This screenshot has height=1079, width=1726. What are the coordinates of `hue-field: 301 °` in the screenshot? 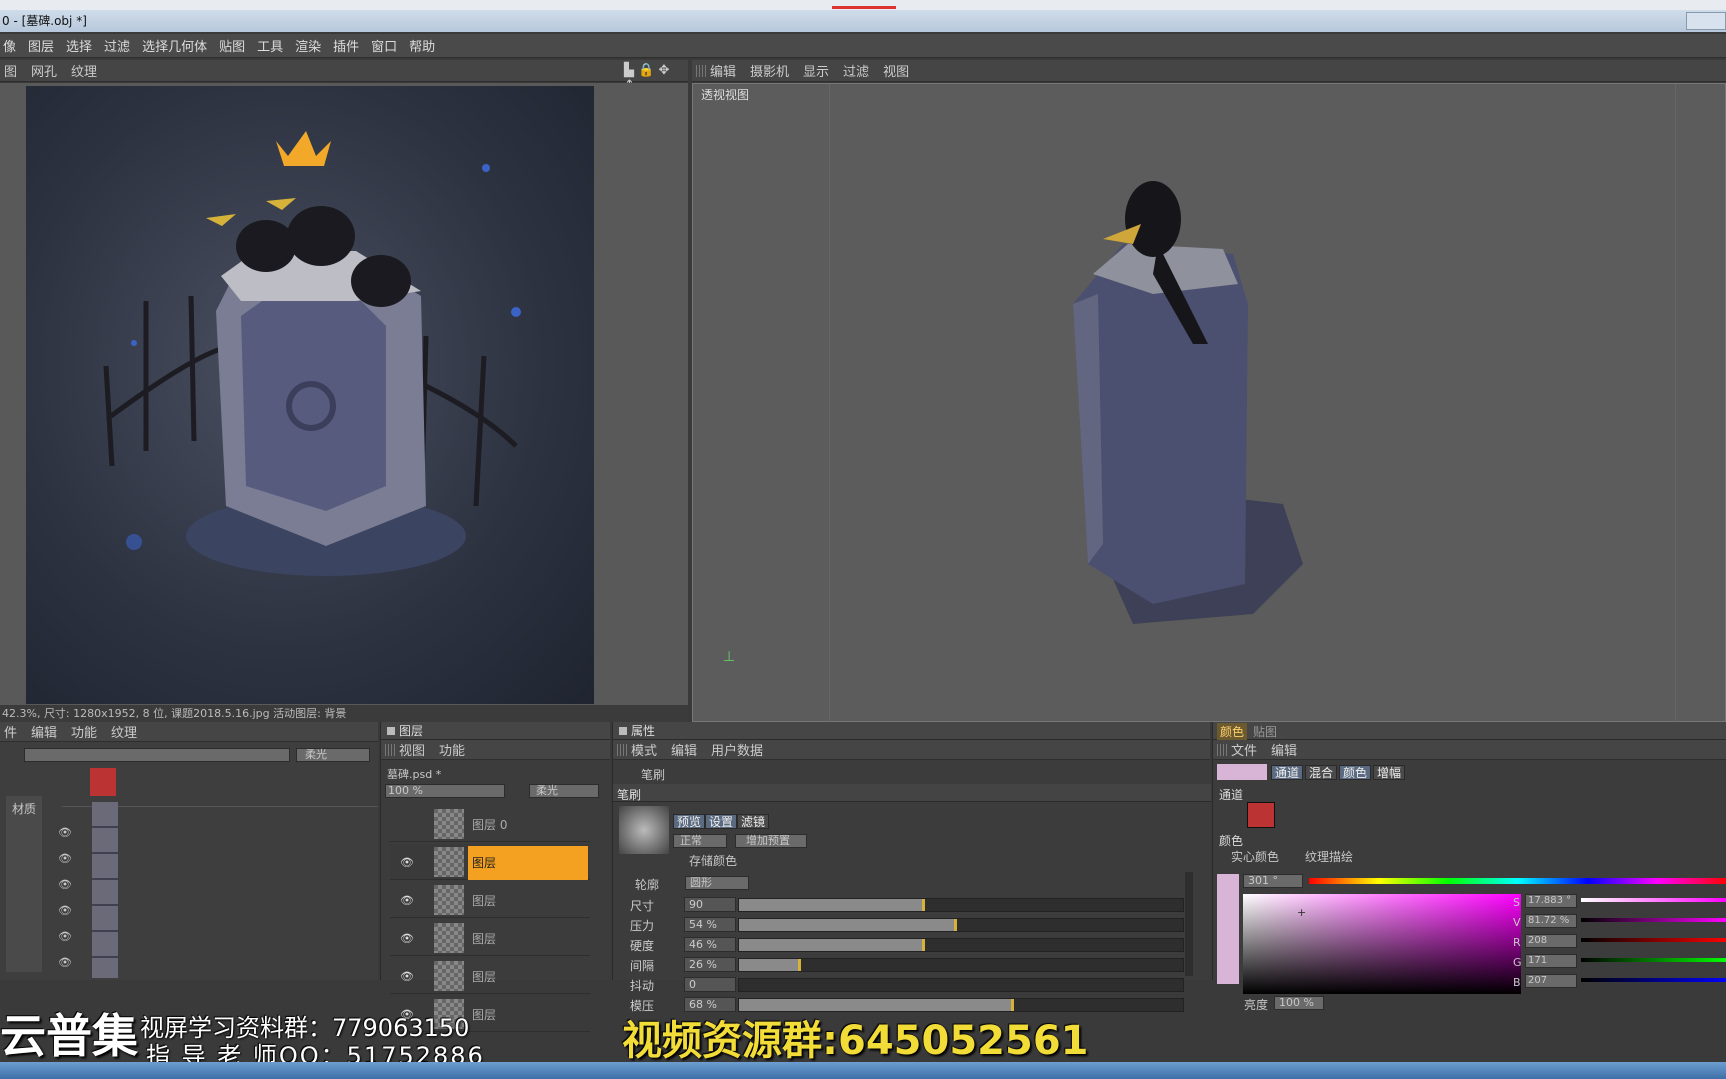 It's located at (1273, 881).